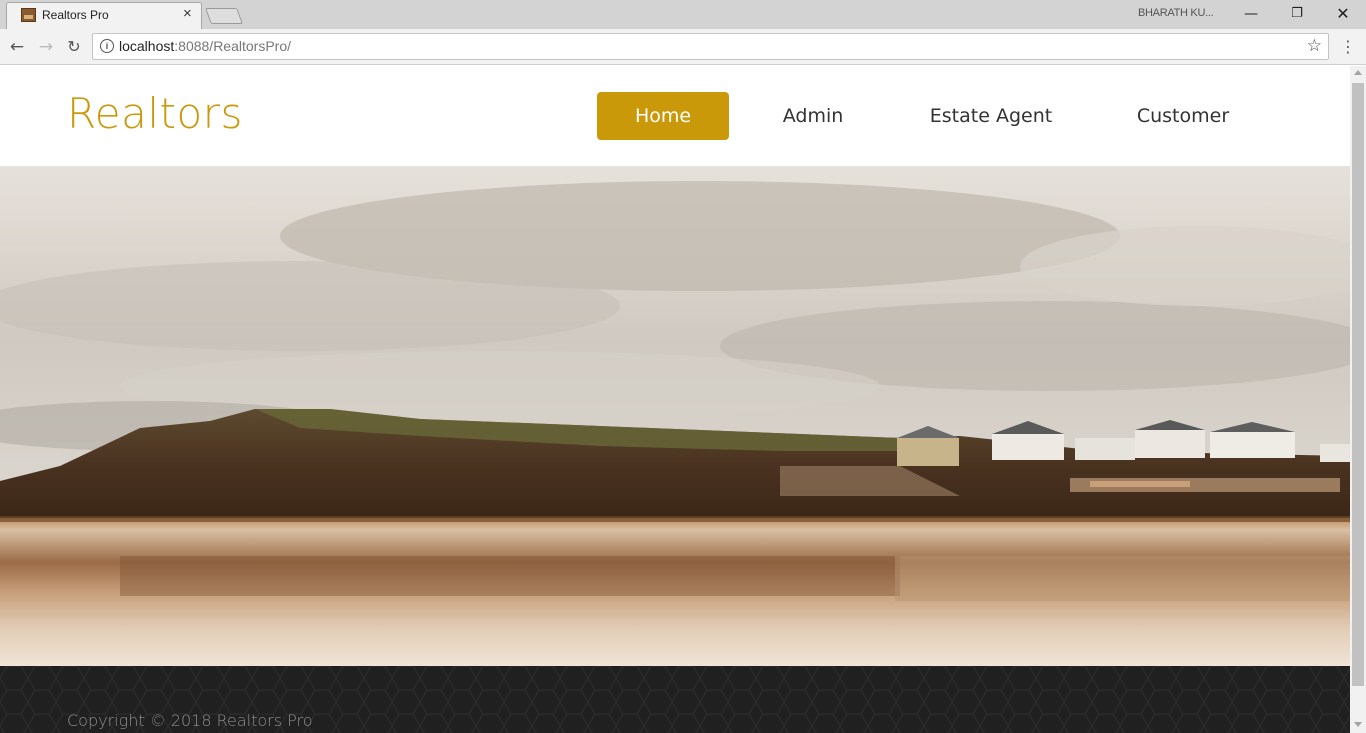  Describe the element at coordinates (46, 47) in the screenshot. I see `forward-arrow-icon: →` at that location.